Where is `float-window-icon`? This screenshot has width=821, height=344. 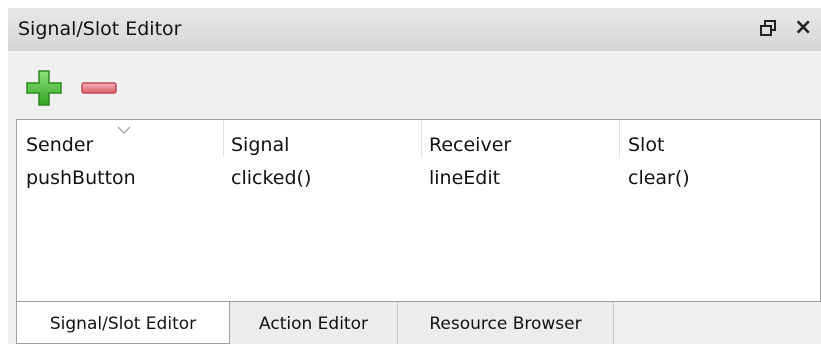
float-window-icon is located at coordinates (769, 29).